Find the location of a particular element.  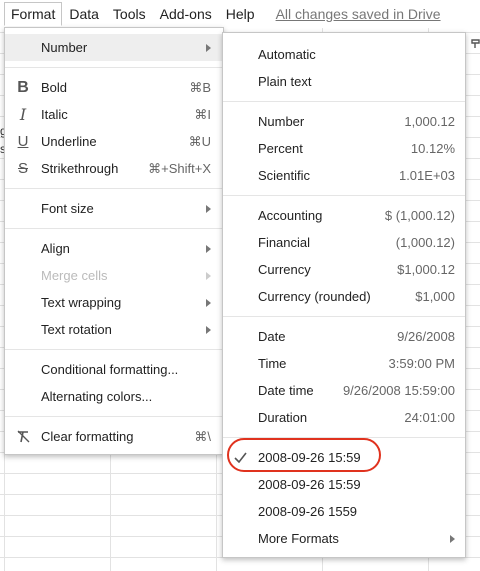

annotation-circle is located at coordinates (304, 455).